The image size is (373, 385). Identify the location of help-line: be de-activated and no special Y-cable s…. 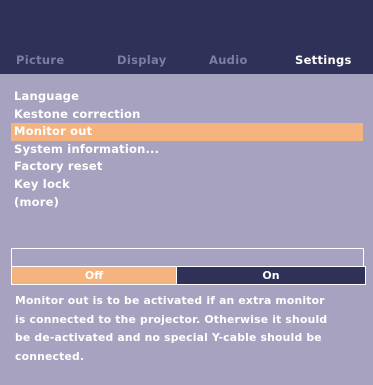
(168, 337).